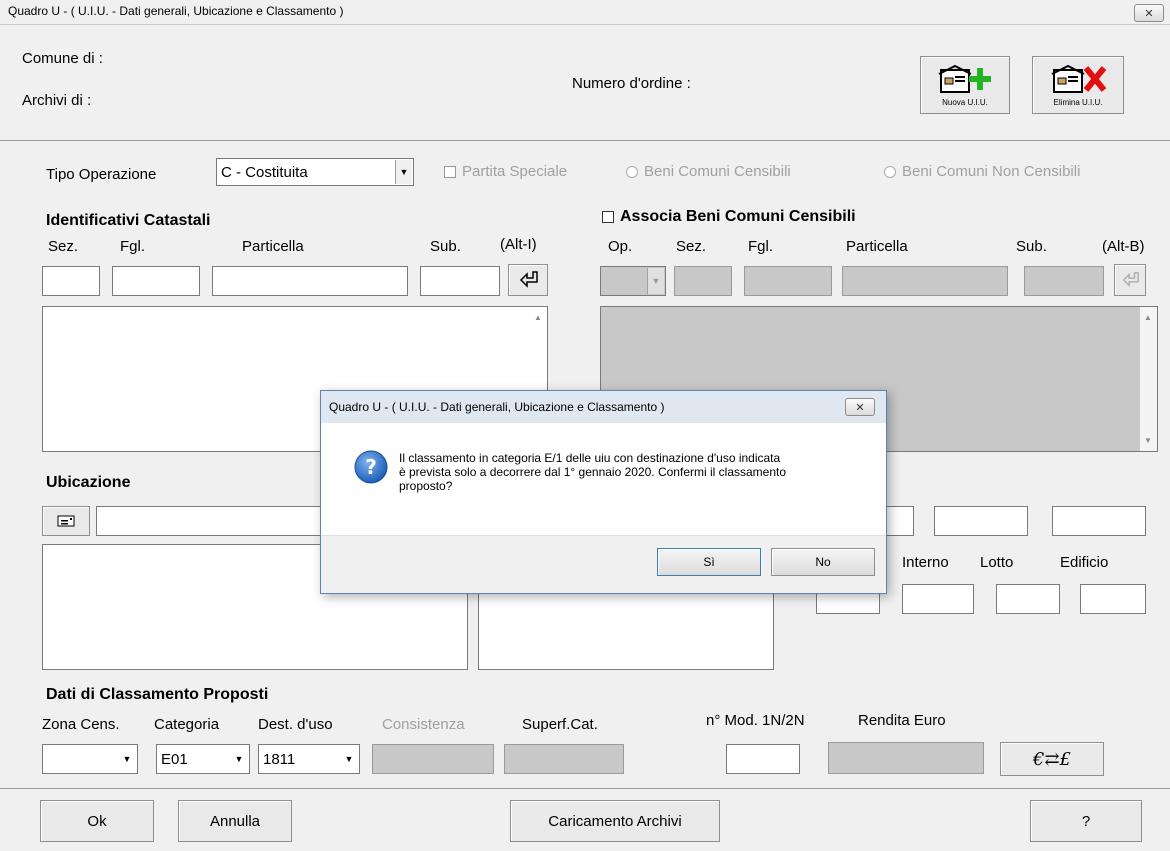  What do you see at coordinates (823, 562) in the screenshot?
I see `dialog-no-button: No` at bounding box center [823, 562].